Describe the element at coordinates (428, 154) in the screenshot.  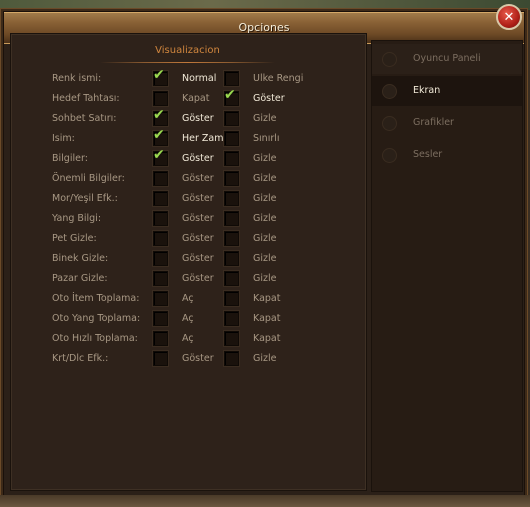
I see `tab-label: Sesler` at that location.